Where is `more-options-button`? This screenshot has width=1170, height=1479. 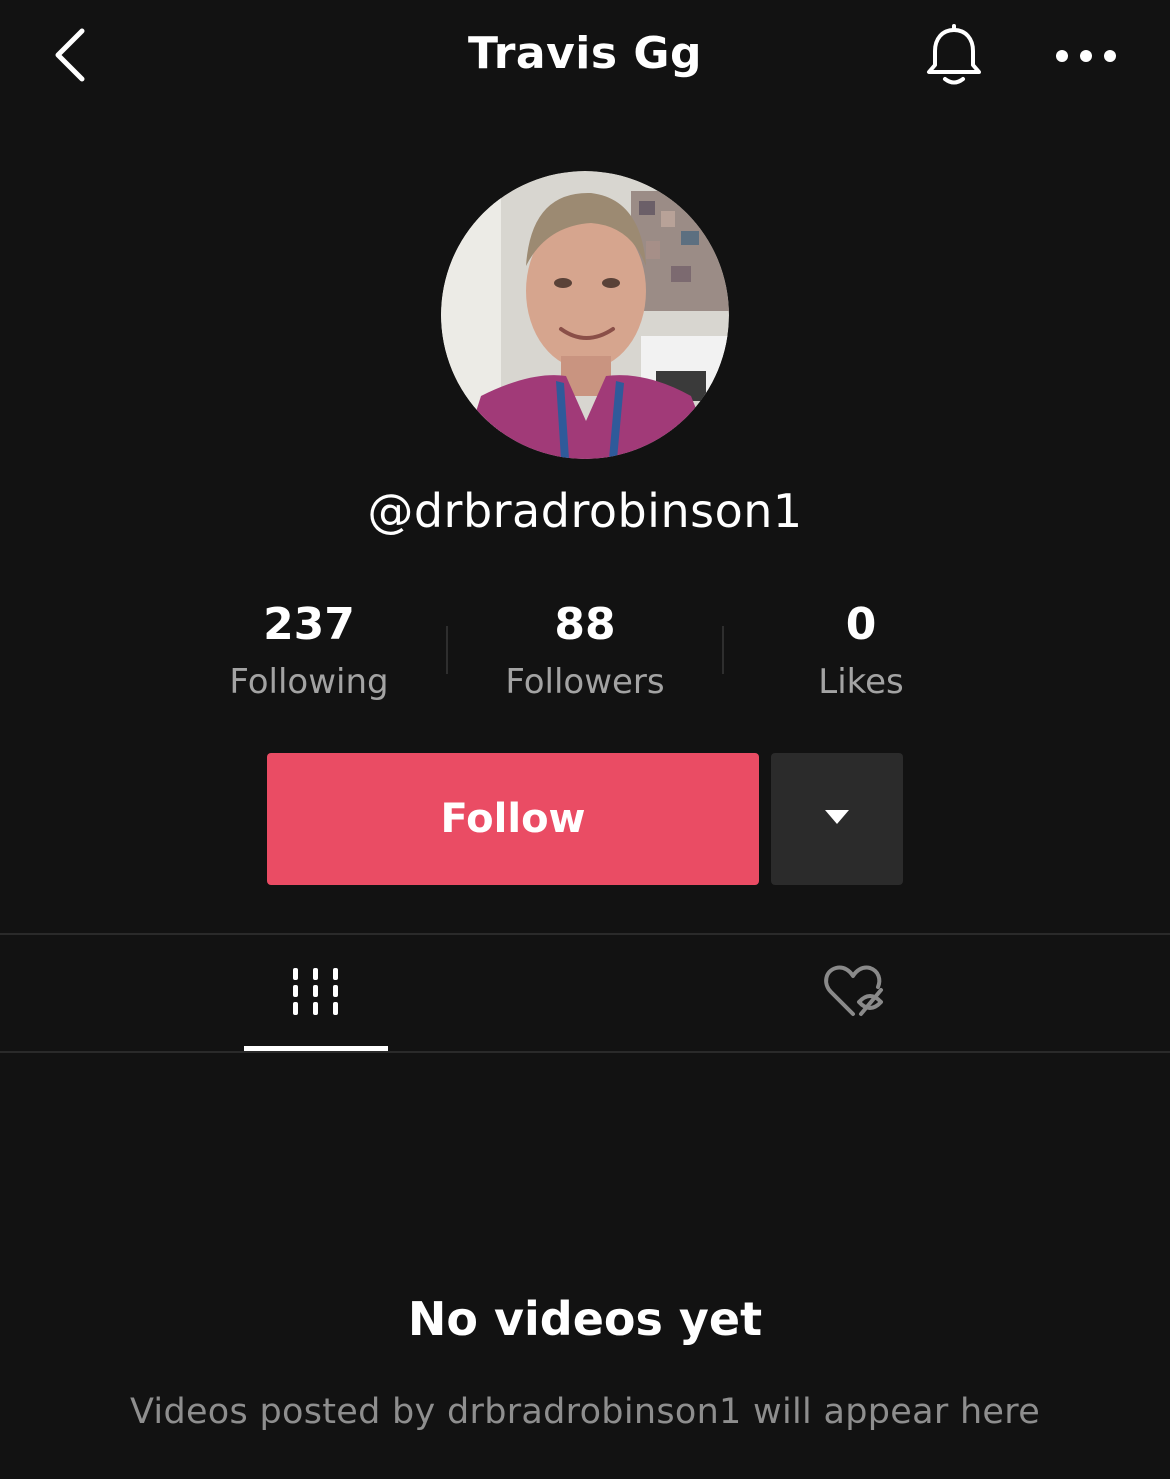
more-options-button is located at coordinates (1086, 58).